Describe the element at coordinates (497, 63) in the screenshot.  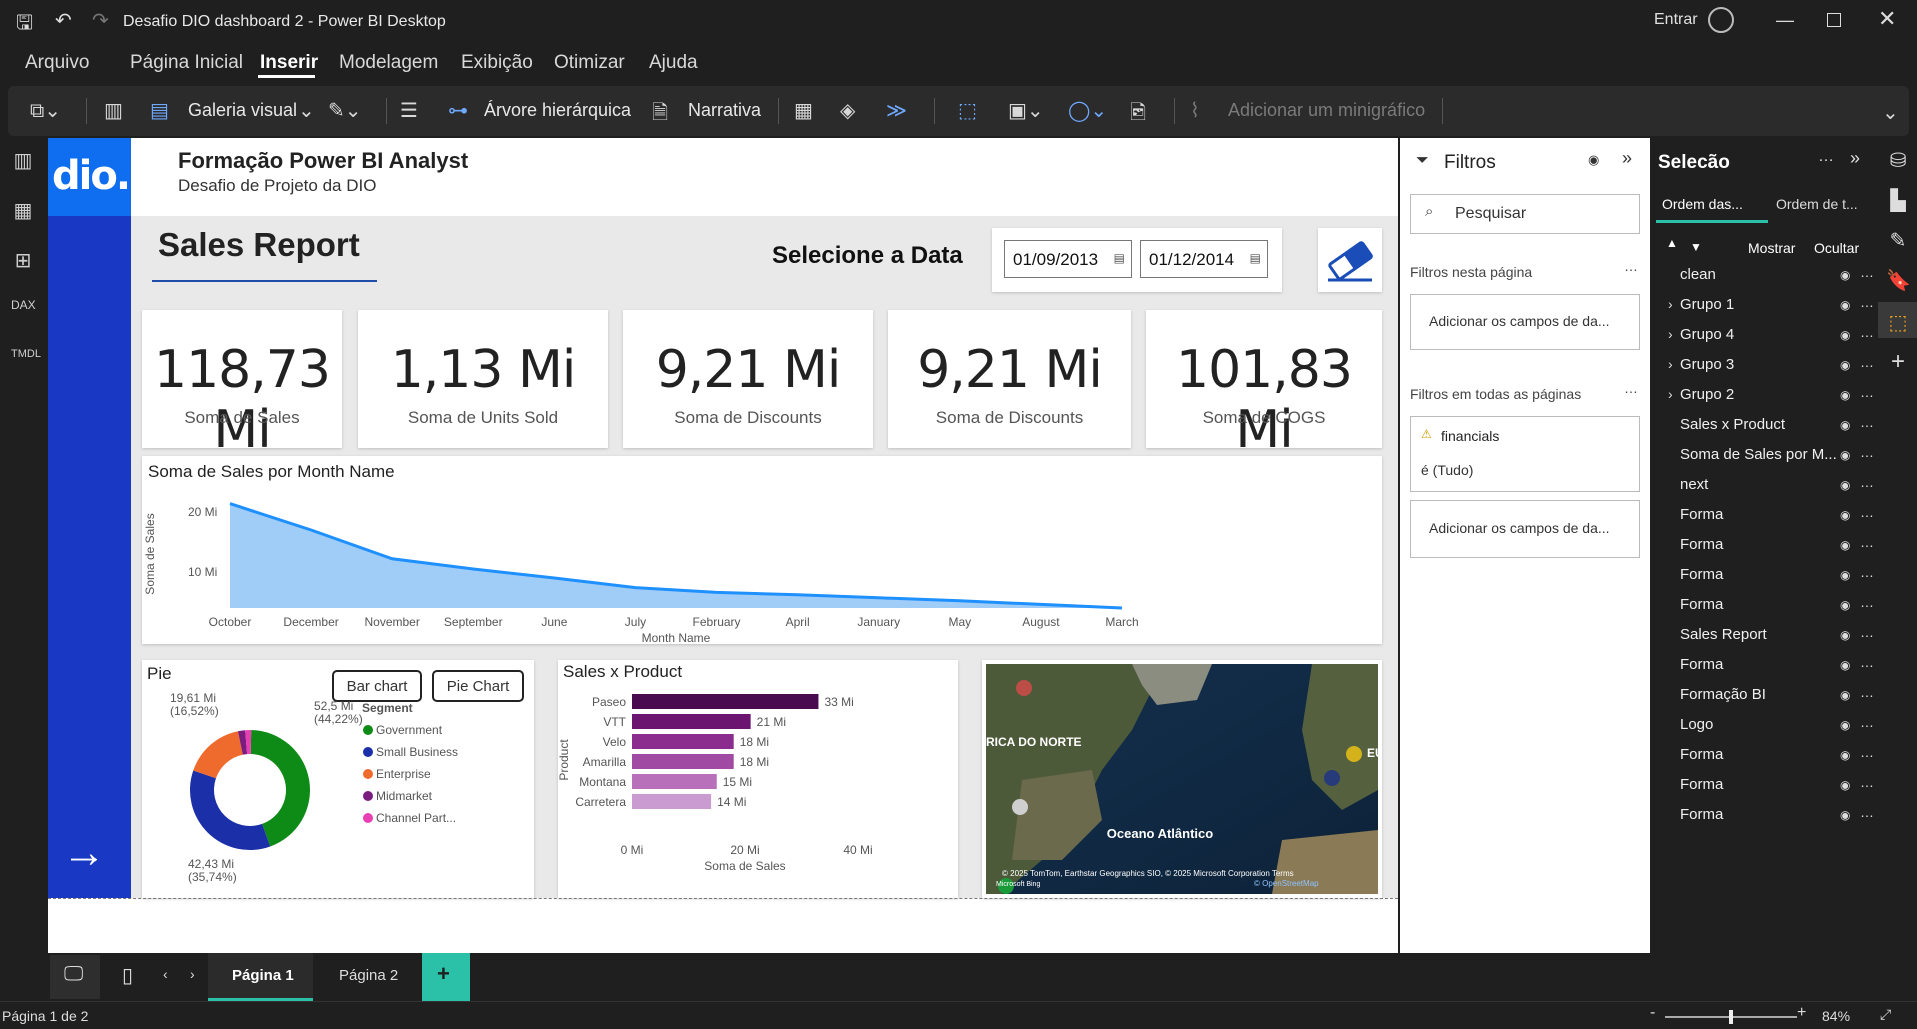
I see `menu-exibicao: Exibição` at that location.